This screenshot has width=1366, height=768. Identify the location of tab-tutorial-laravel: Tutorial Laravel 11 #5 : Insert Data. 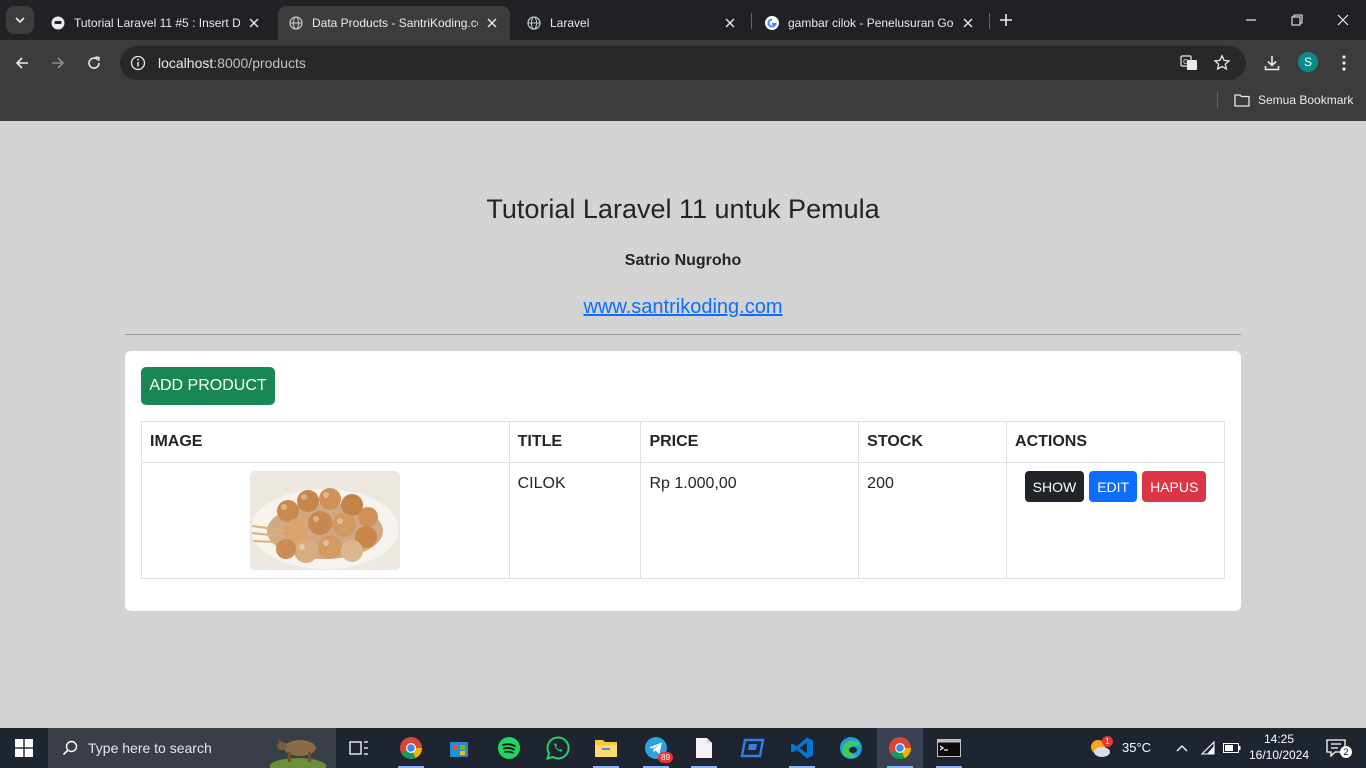
(156, 23).